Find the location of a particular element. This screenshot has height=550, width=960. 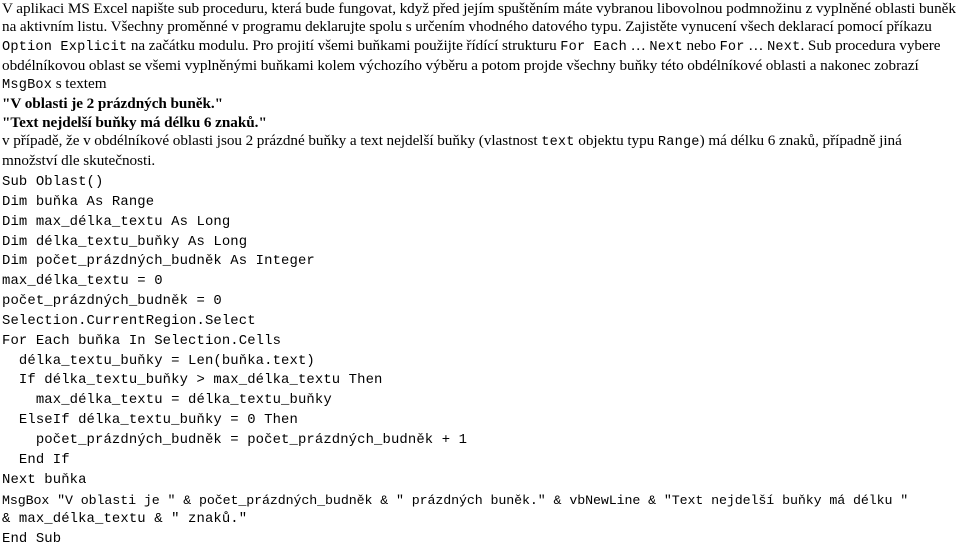

code-line: Dim počet_prázdných_budněk As Integer is located at coordinates (158, 261).